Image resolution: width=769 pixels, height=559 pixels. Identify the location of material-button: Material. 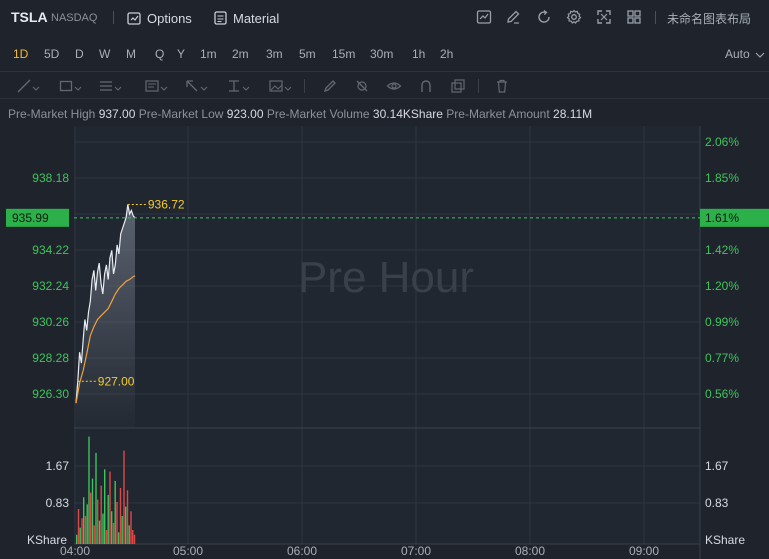
(246, 18).